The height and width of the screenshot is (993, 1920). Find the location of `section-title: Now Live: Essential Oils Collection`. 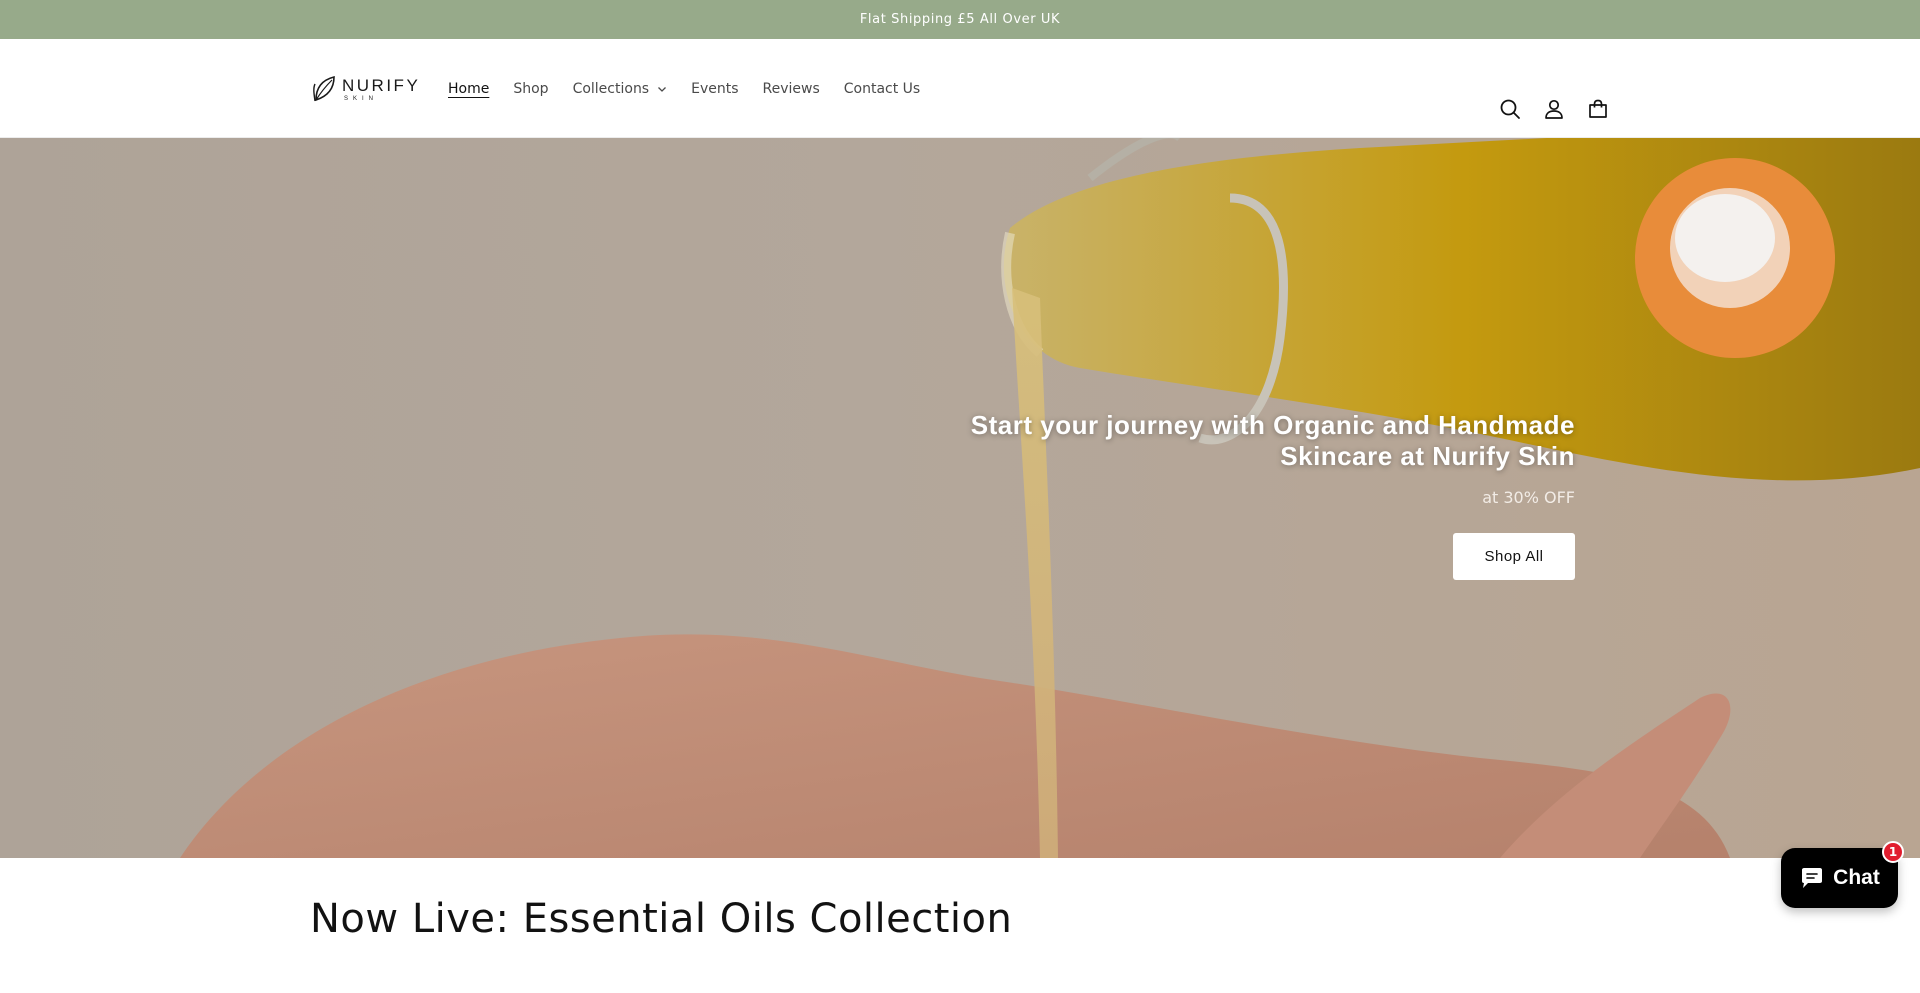

section-title: Now Live: Essential Oils Collection is located at coordinates (661, 919).